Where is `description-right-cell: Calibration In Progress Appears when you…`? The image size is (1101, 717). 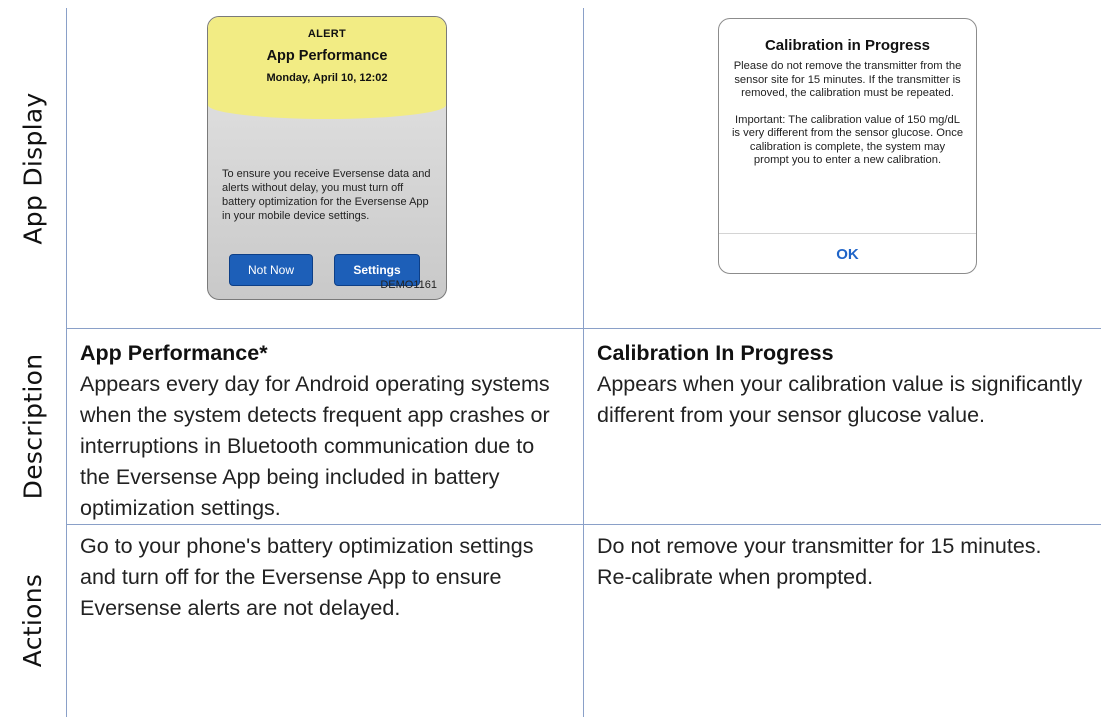
description-right-cell: Calibration In Progress Appears when you… is located at coordinates (847, 384).